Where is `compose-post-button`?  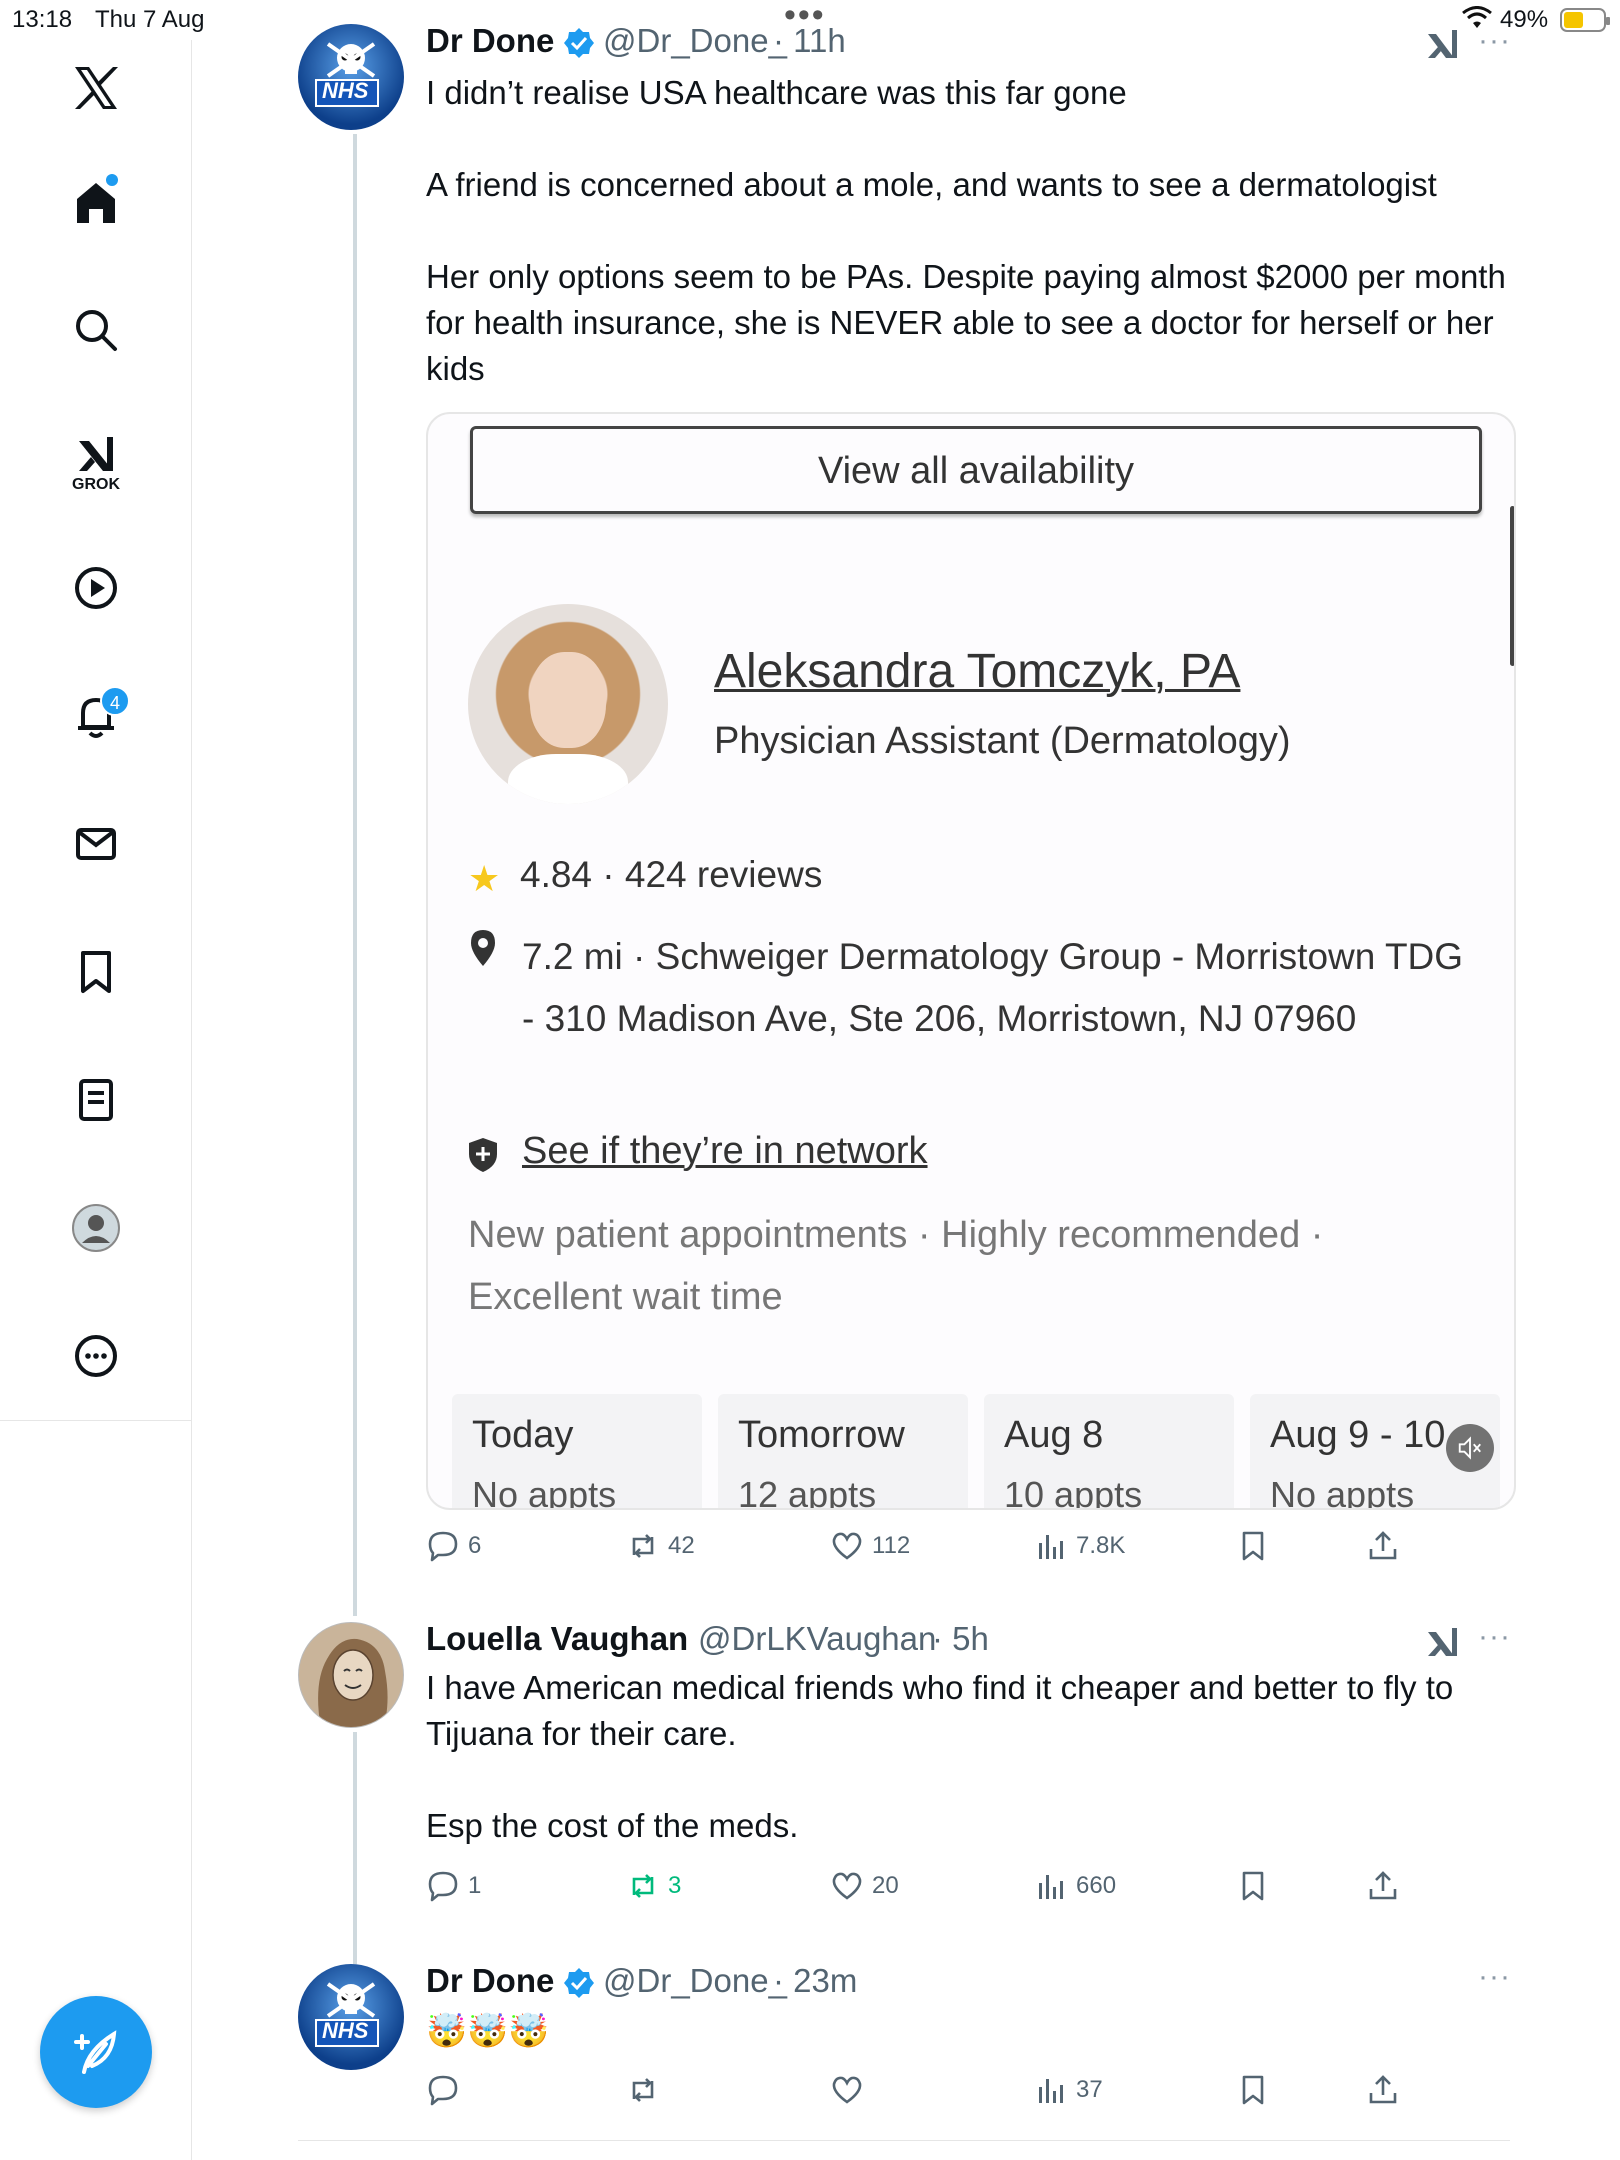
compose-post-button is located at coordinates (96, 2052).